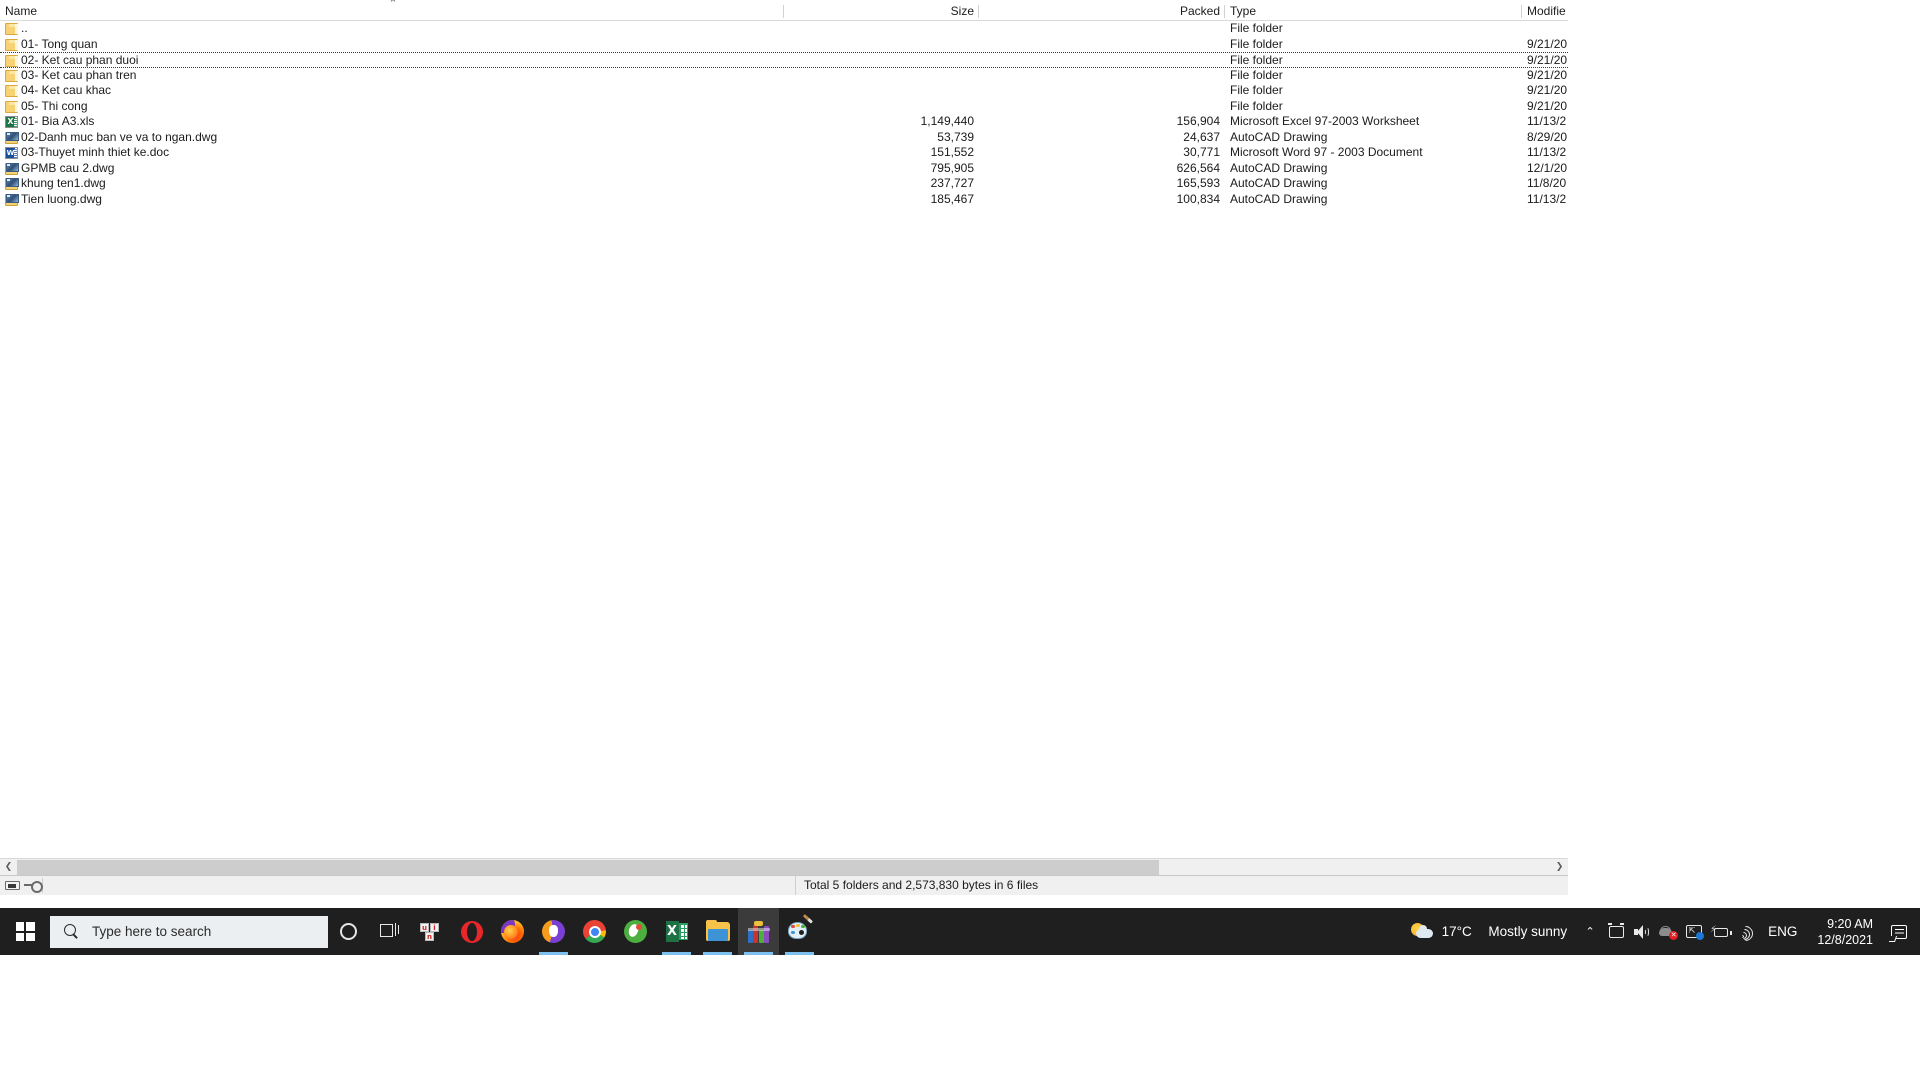 This screenshot has height=1080, width=1920. I want to click on microphone-muted-icon: ✕, so click(1668, 931).